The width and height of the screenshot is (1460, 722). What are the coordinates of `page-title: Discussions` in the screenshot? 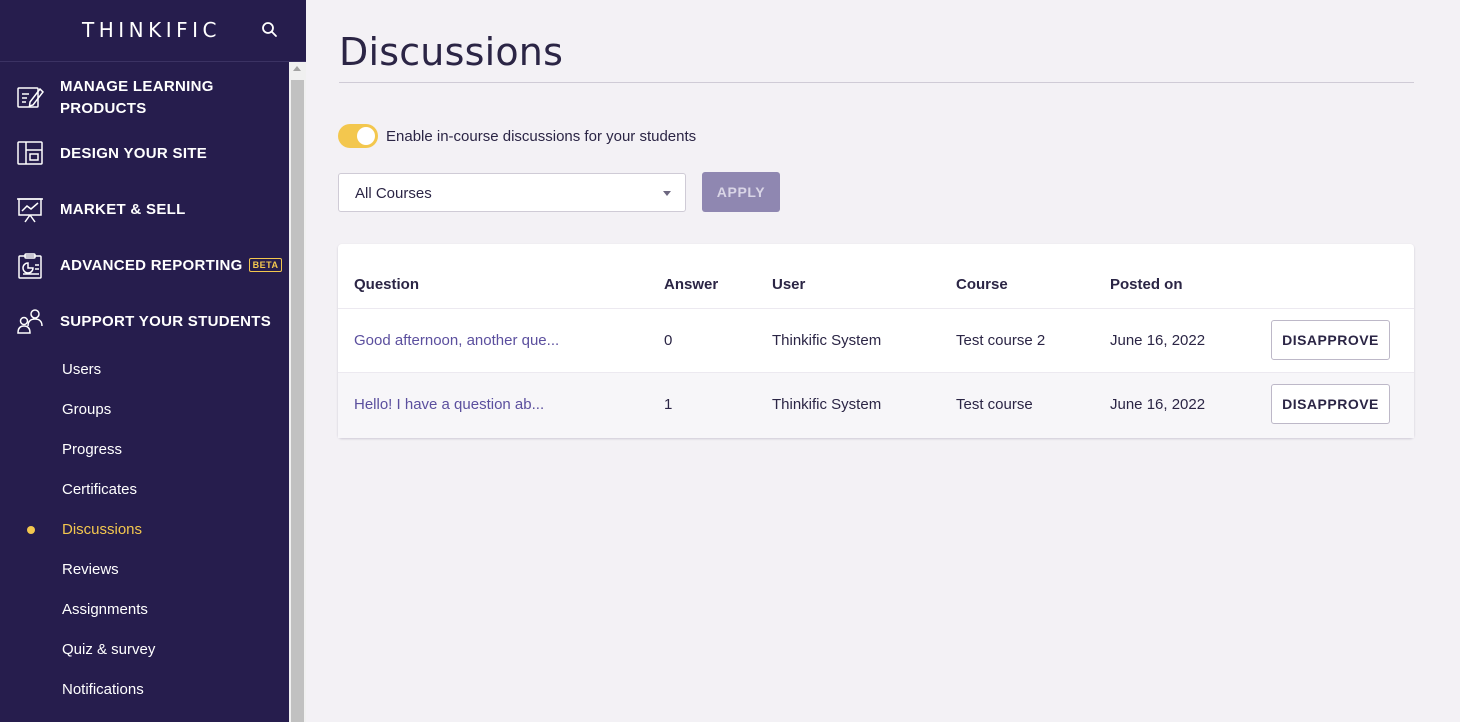 It's located at (451, 52).